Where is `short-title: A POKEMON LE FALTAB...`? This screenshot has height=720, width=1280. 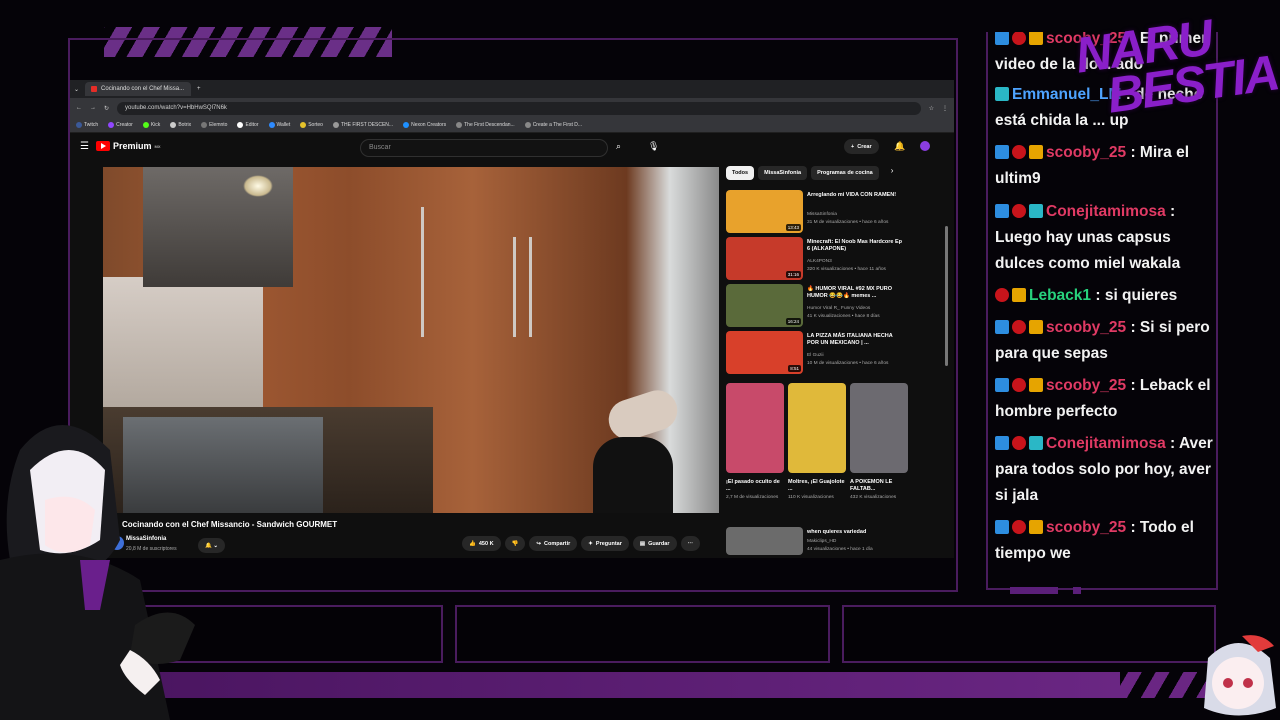
short-title: A POKEMON LE FALTAB... is located at coordinates (871, 485).